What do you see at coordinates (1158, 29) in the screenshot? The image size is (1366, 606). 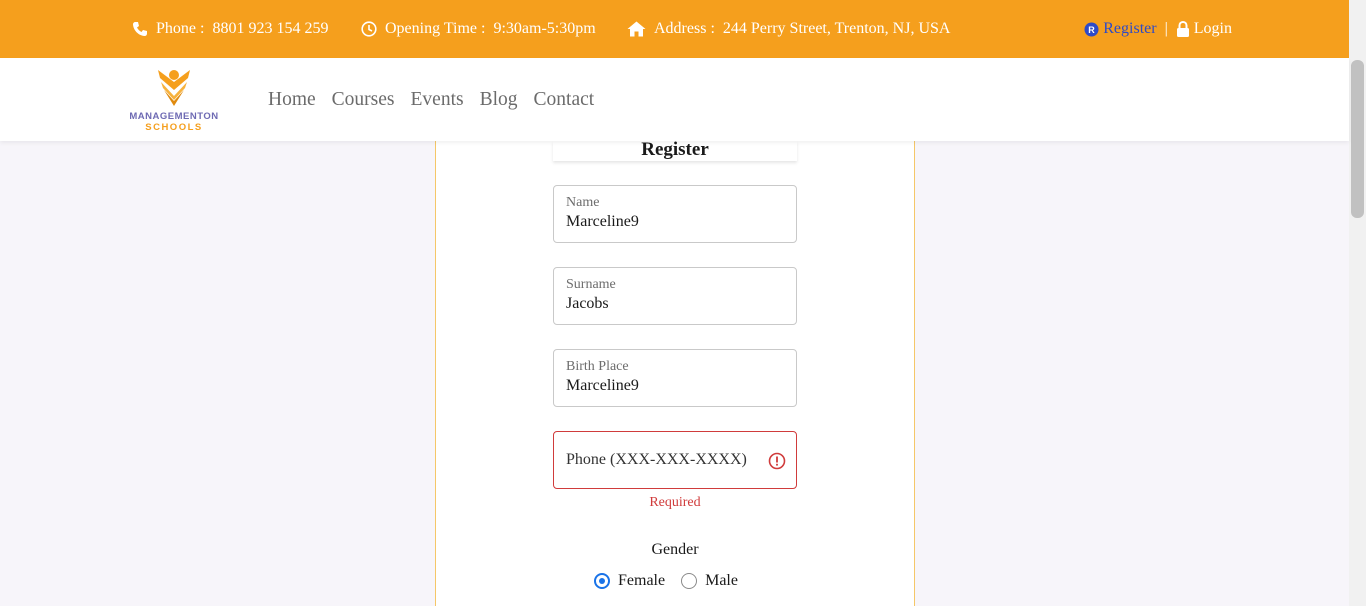 I see `auth-links: R Register | Login` at bounding box center [1158, 29].